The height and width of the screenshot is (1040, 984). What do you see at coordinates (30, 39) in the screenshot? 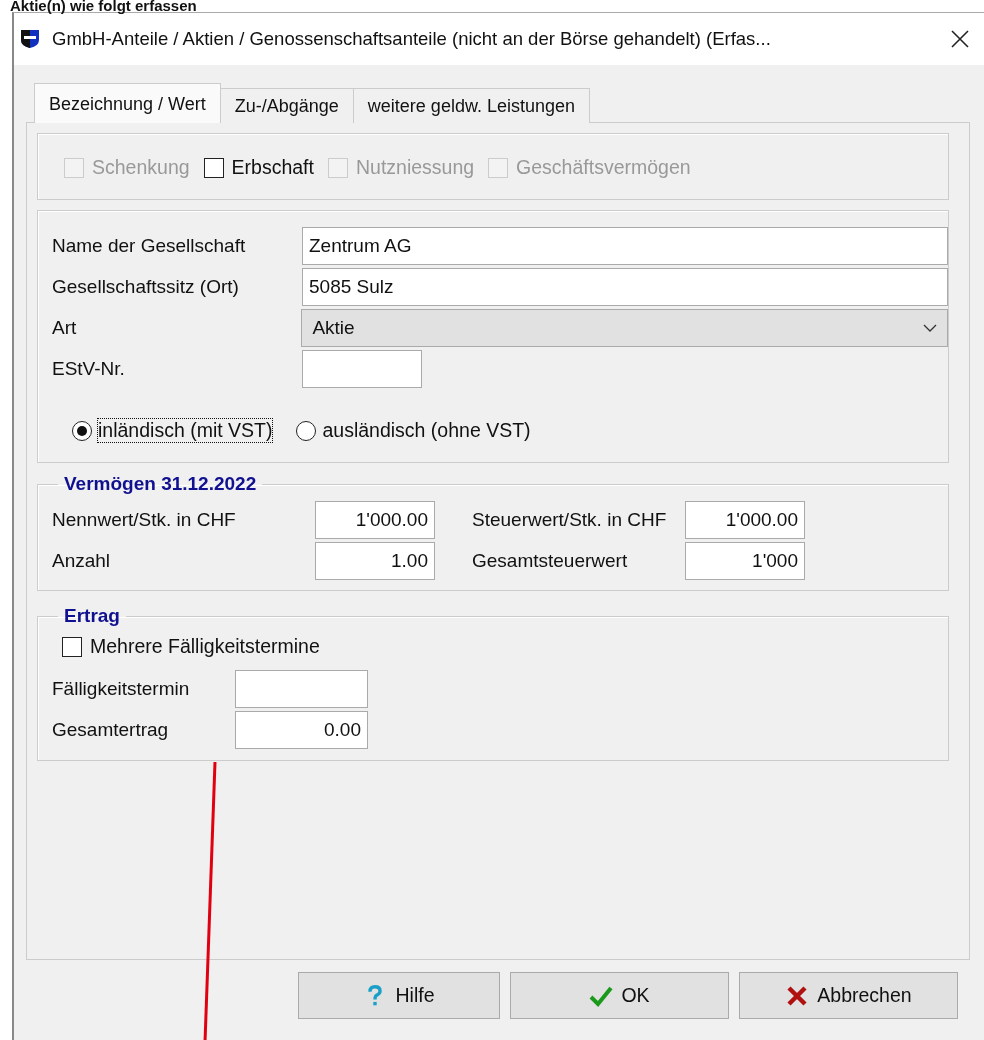
I see `shield-logo-icon` at bounding box center [30, 39].